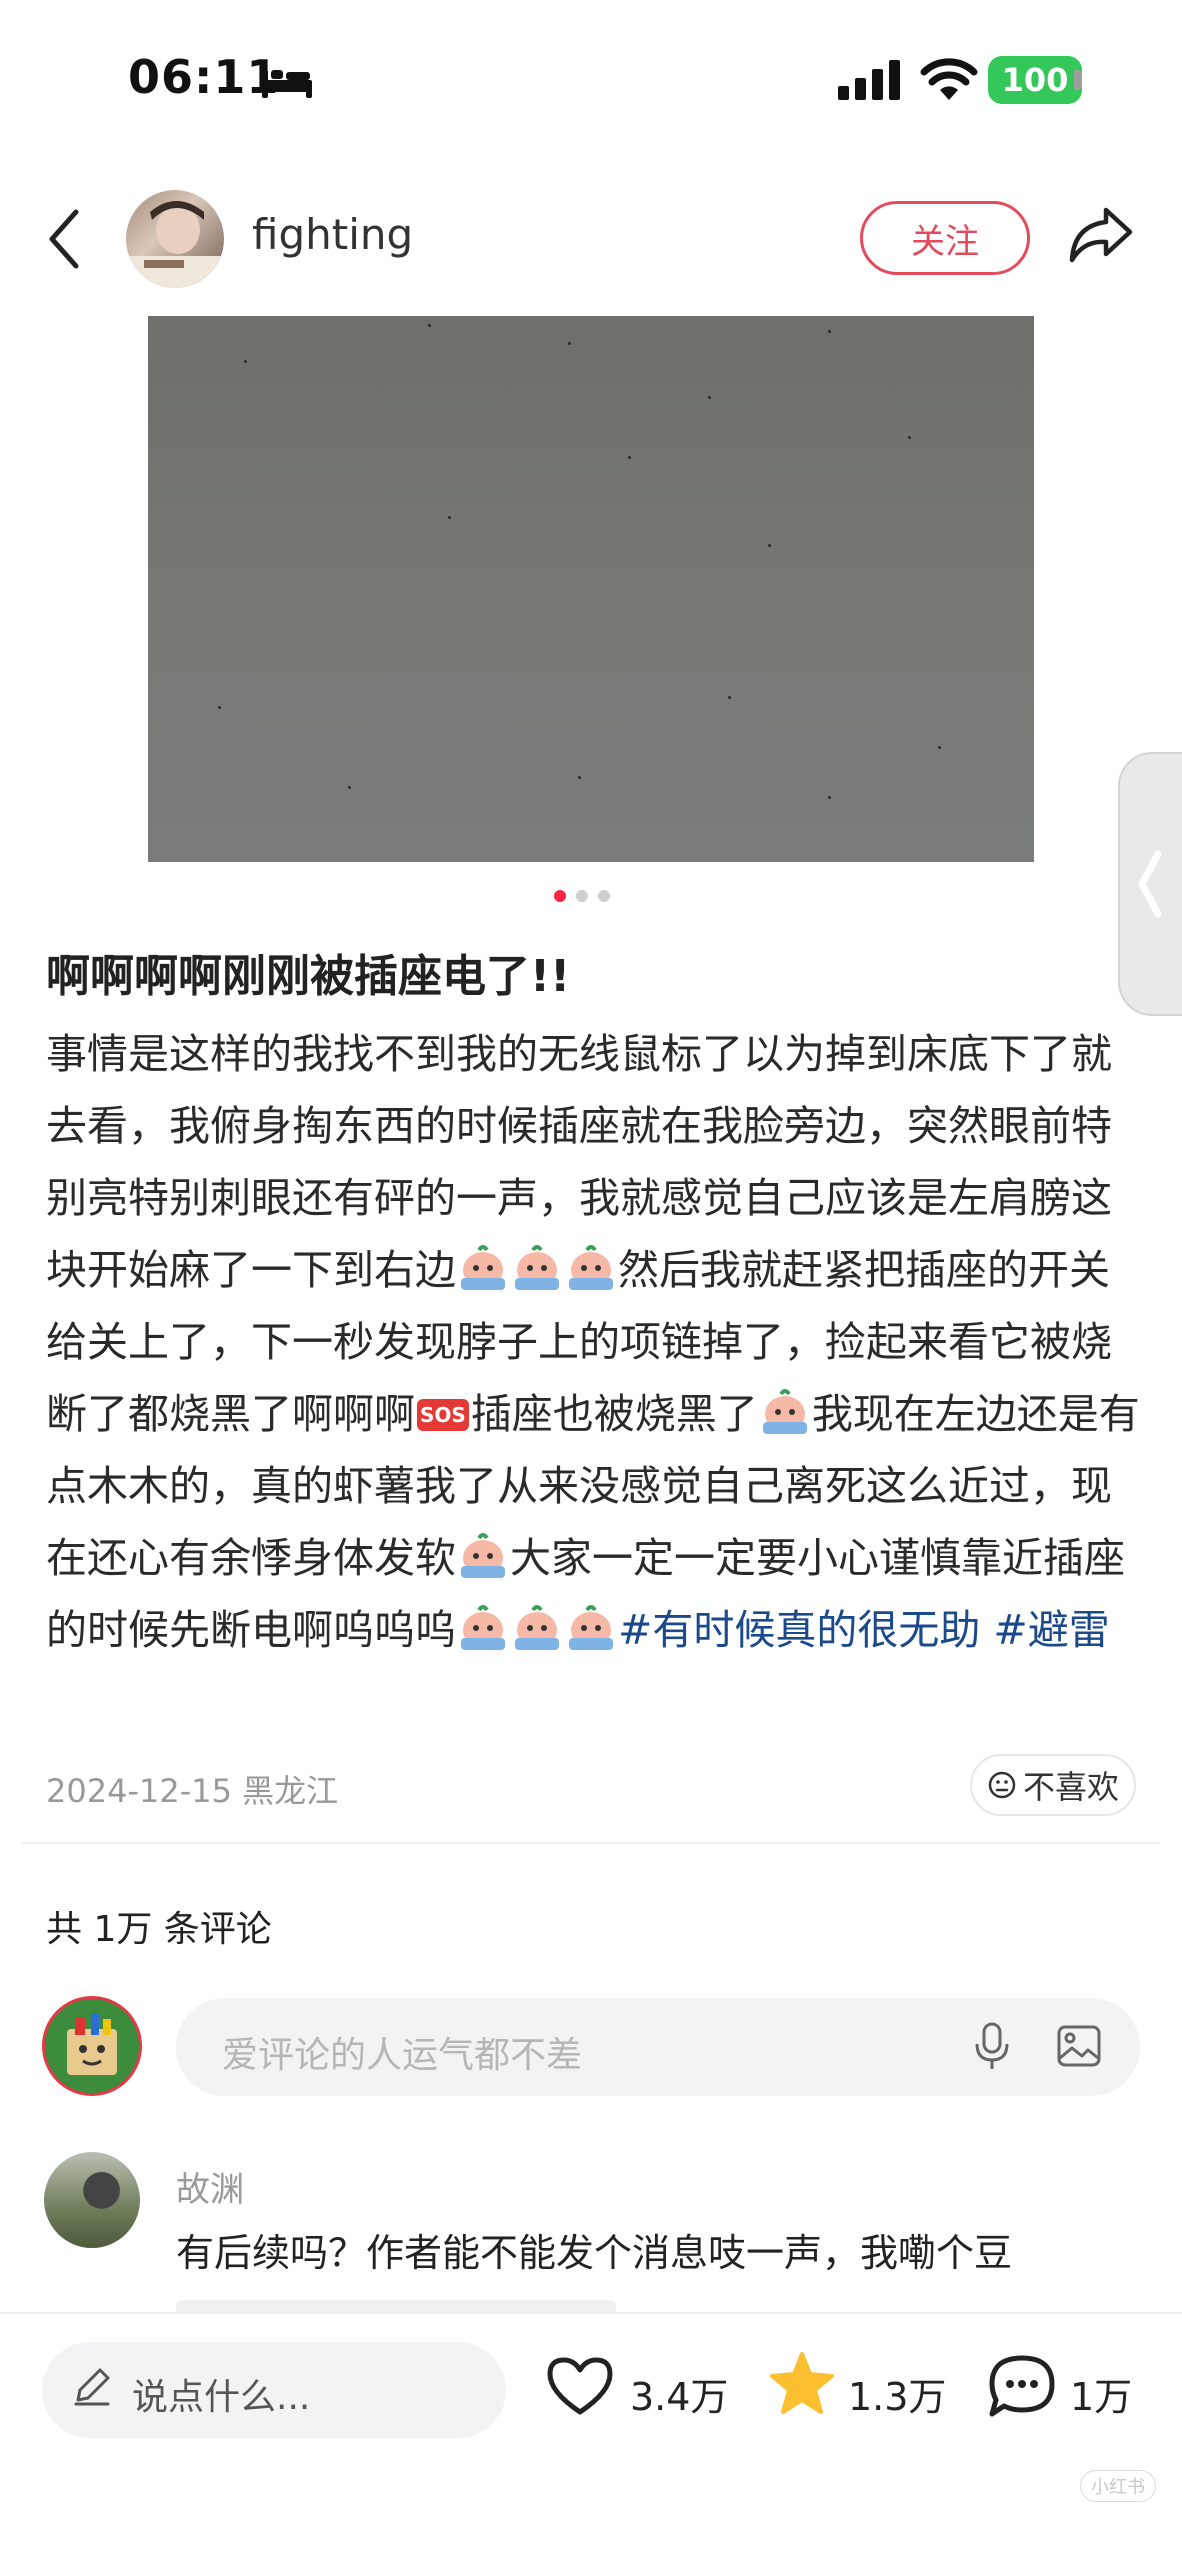 The image size is (1182, 2562). Describe the element at coordinates (799, 1630) in the screenshot. I see `hashtag-link: #有时候真的很无助` at that location.